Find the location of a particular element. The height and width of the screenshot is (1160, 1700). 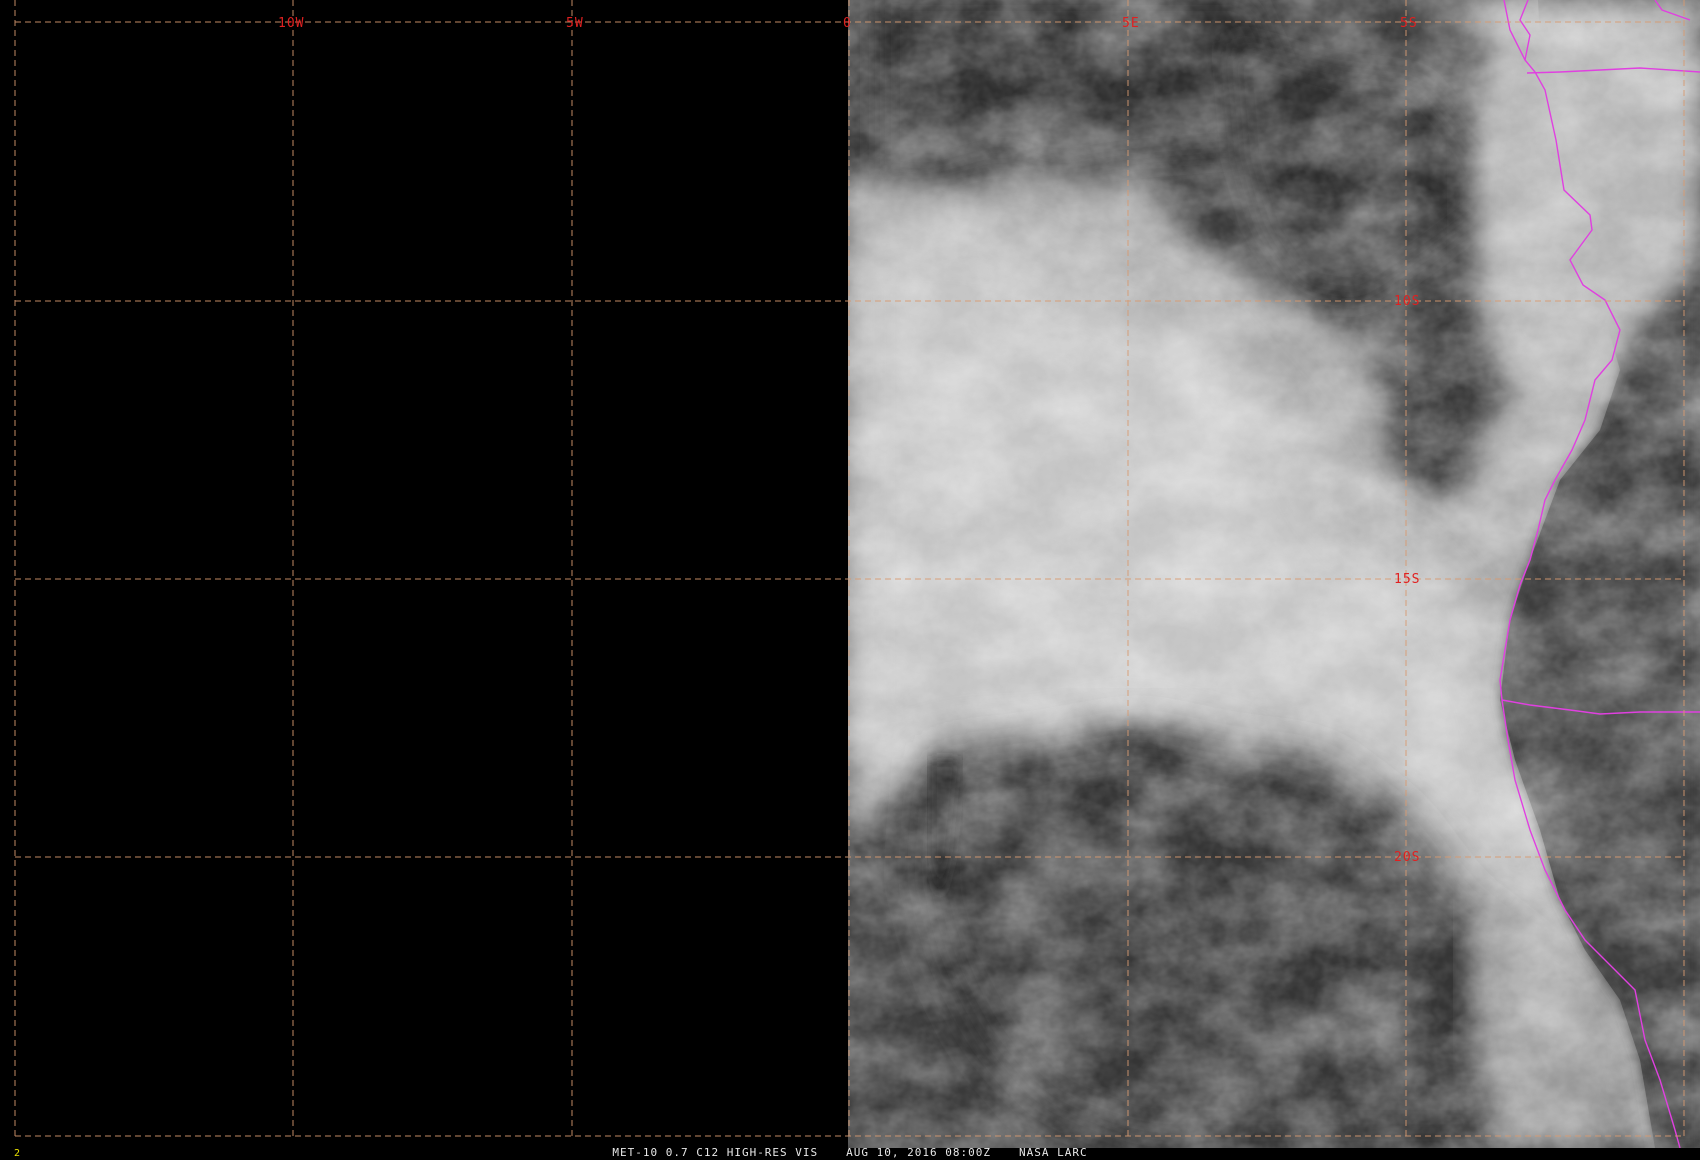

coastline-boundary is located at coordinates (1590, 574).